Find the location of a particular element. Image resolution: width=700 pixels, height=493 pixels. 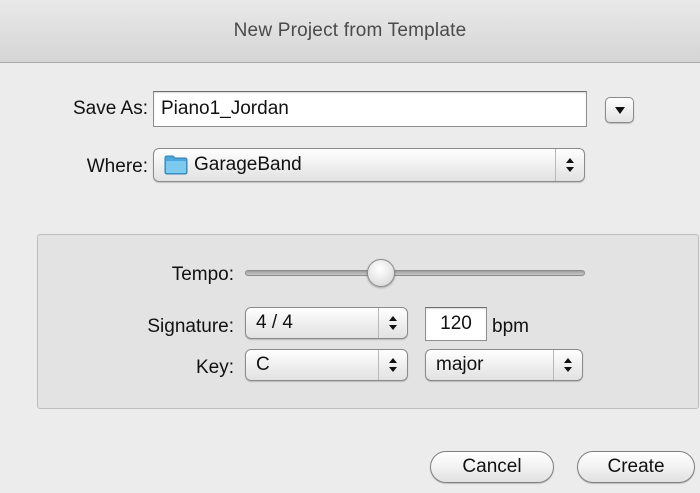

where-label: Where: is located at coordinates (117, 166).